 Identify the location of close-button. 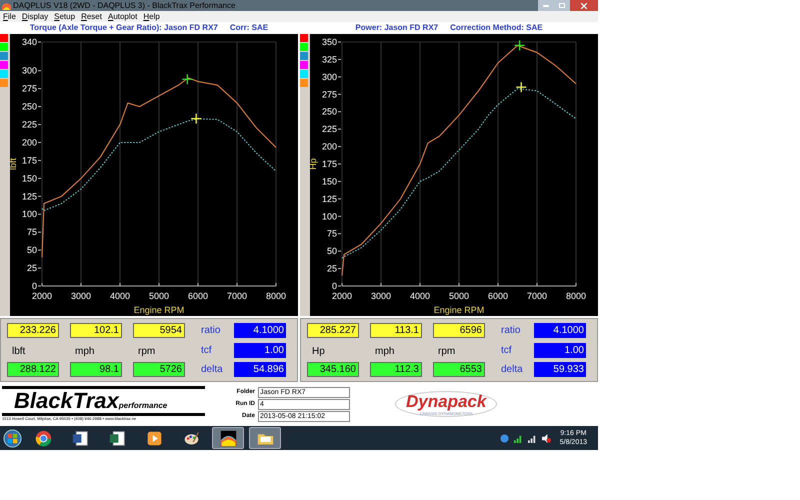
(584, 5).